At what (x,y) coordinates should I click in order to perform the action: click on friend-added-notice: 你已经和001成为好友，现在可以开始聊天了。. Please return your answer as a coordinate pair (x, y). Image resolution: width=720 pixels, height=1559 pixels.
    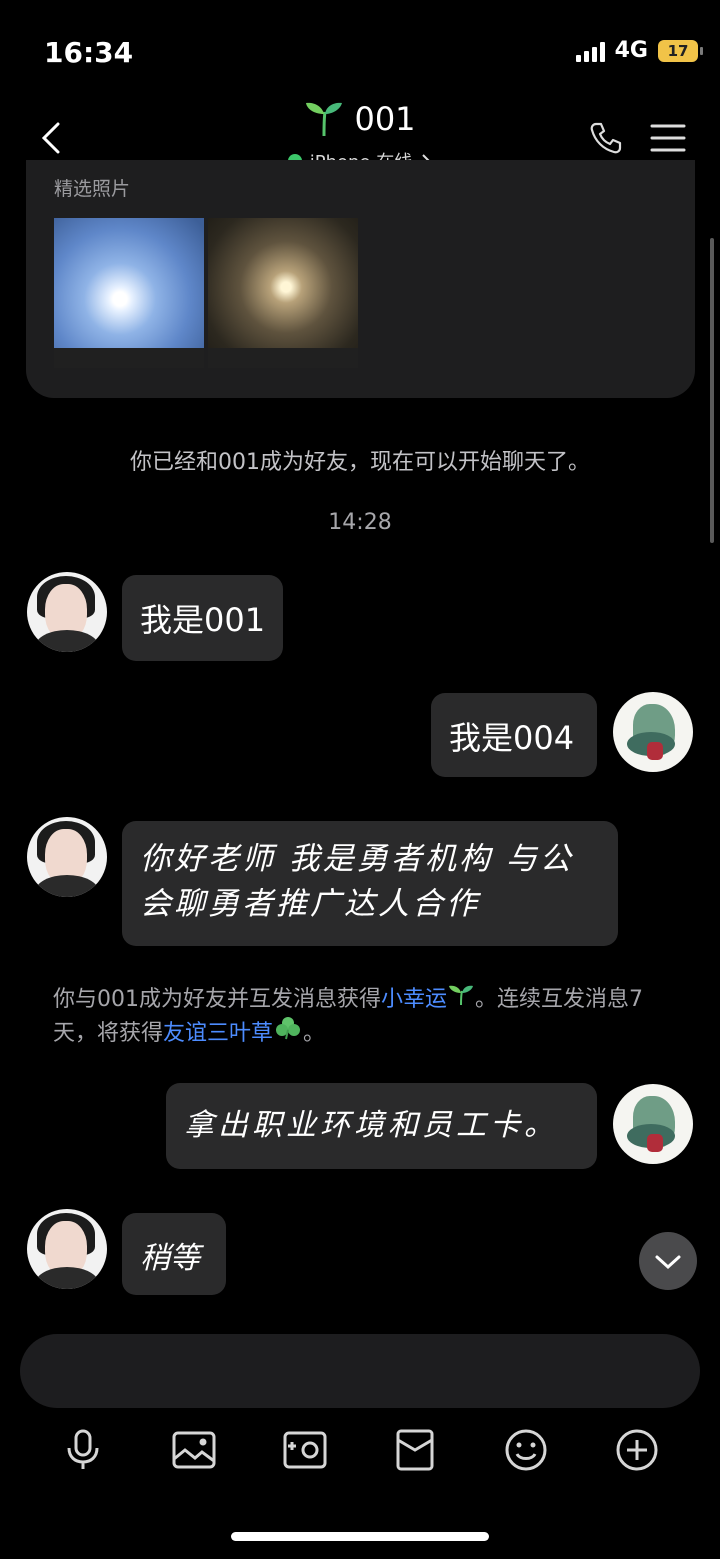
    Looking at the image, I should click on (360, 462).